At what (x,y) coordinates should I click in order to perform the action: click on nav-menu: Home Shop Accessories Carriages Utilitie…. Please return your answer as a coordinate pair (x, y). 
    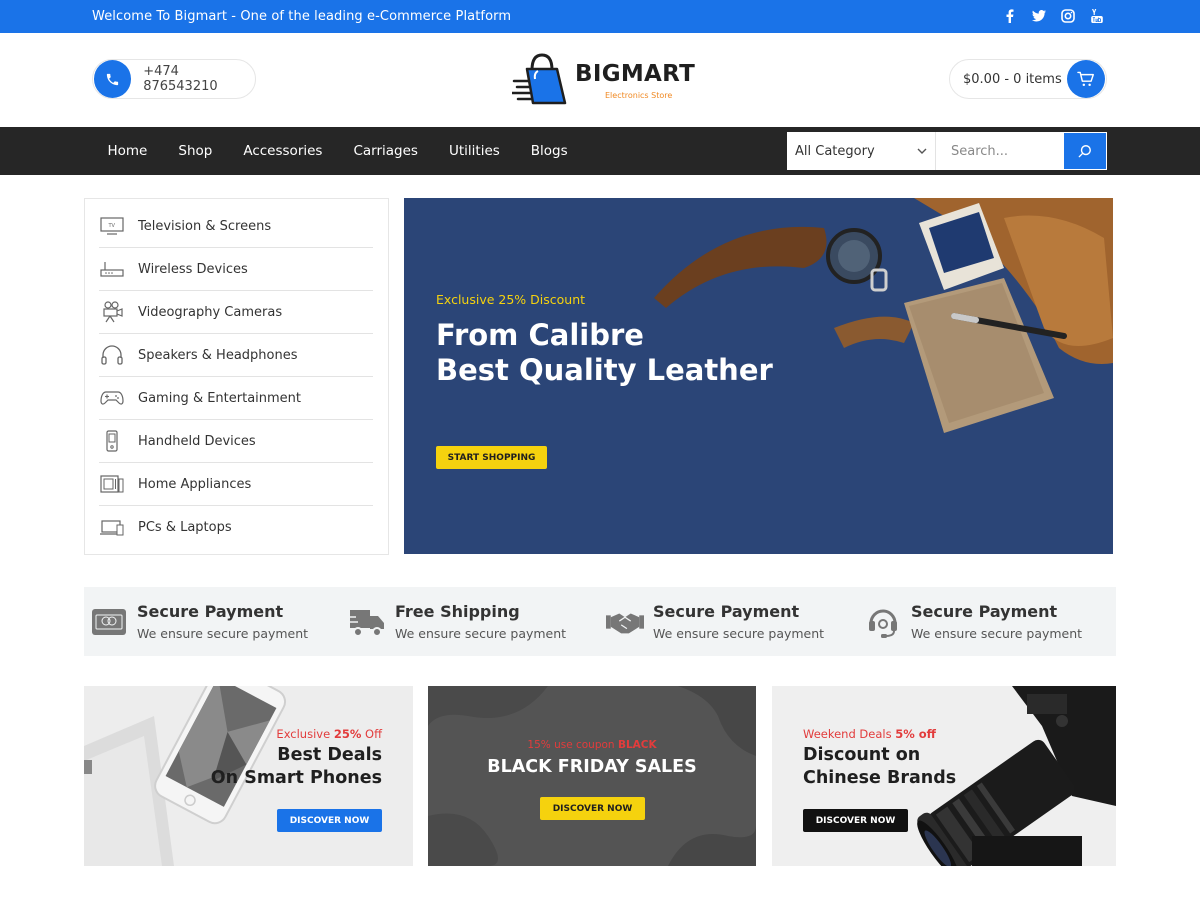
    Looking at the image, I should click on (337, 151).